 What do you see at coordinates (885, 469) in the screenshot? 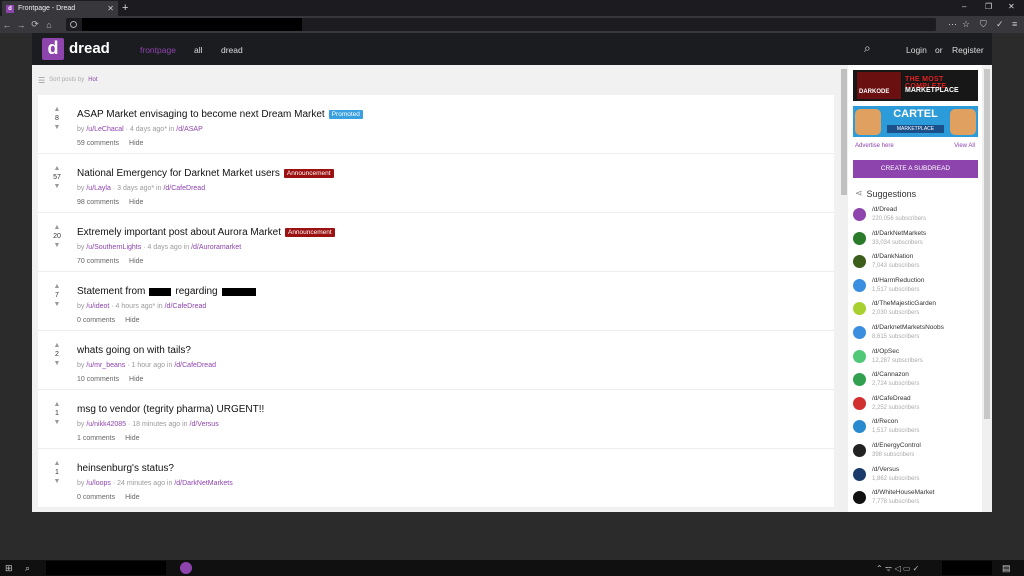
I see `subdread-name: /d/Versus` at bounding box center [885, 469].